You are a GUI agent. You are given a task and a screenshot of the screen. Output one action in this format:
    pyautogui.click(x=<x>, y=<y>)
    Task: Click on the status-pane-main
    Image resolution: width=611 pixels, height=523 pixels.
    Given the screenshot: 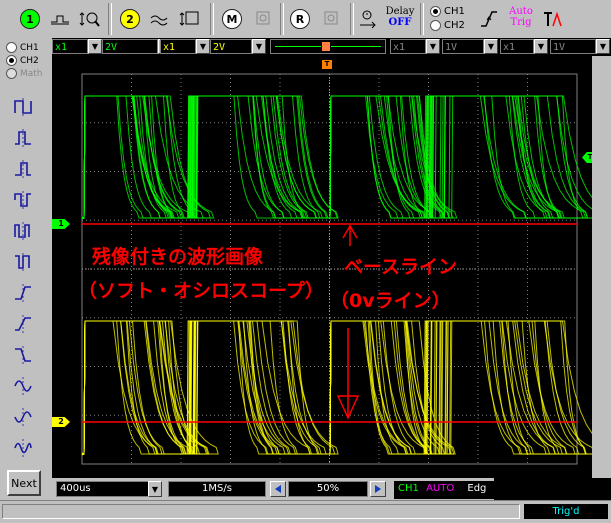 What is the action you would take?
    pyautogui.click(x=261, y=511)
    